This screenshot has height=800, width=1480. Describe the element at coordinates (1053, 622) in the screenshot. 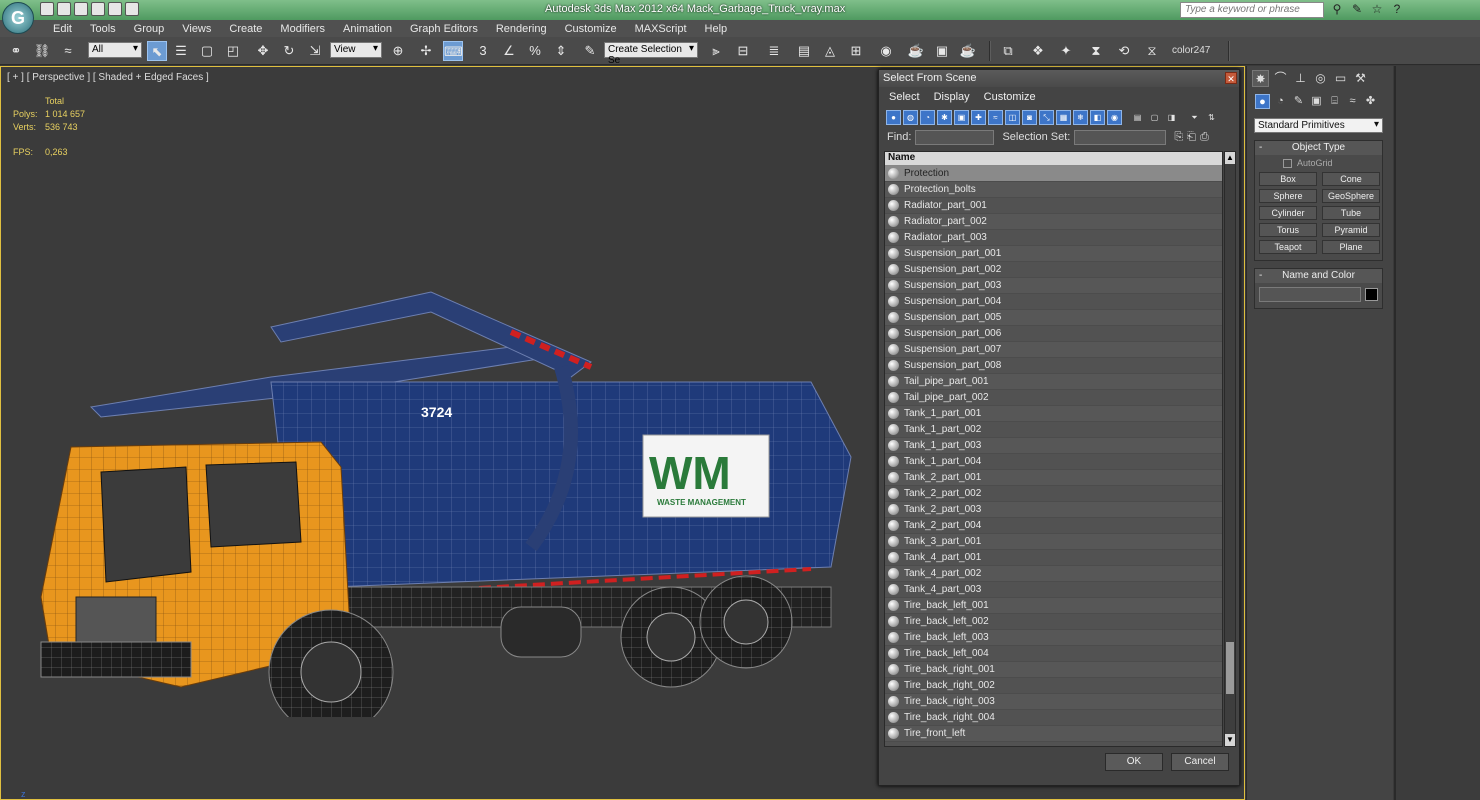

I see `list-item: Tire_back_left_002` at that location.